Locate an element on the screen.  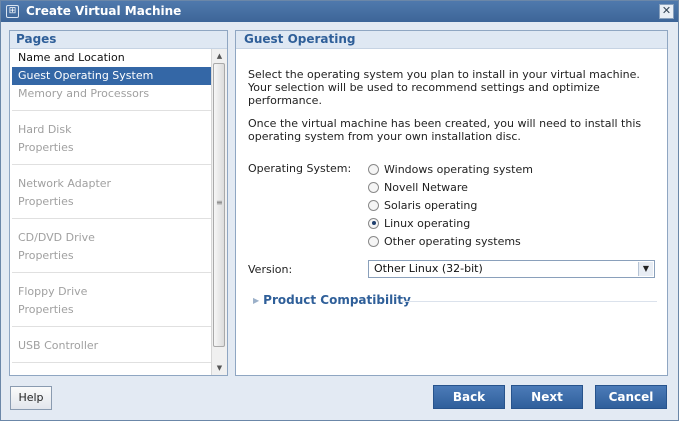
pages-header: Pages is located at coordinates (118, 40).